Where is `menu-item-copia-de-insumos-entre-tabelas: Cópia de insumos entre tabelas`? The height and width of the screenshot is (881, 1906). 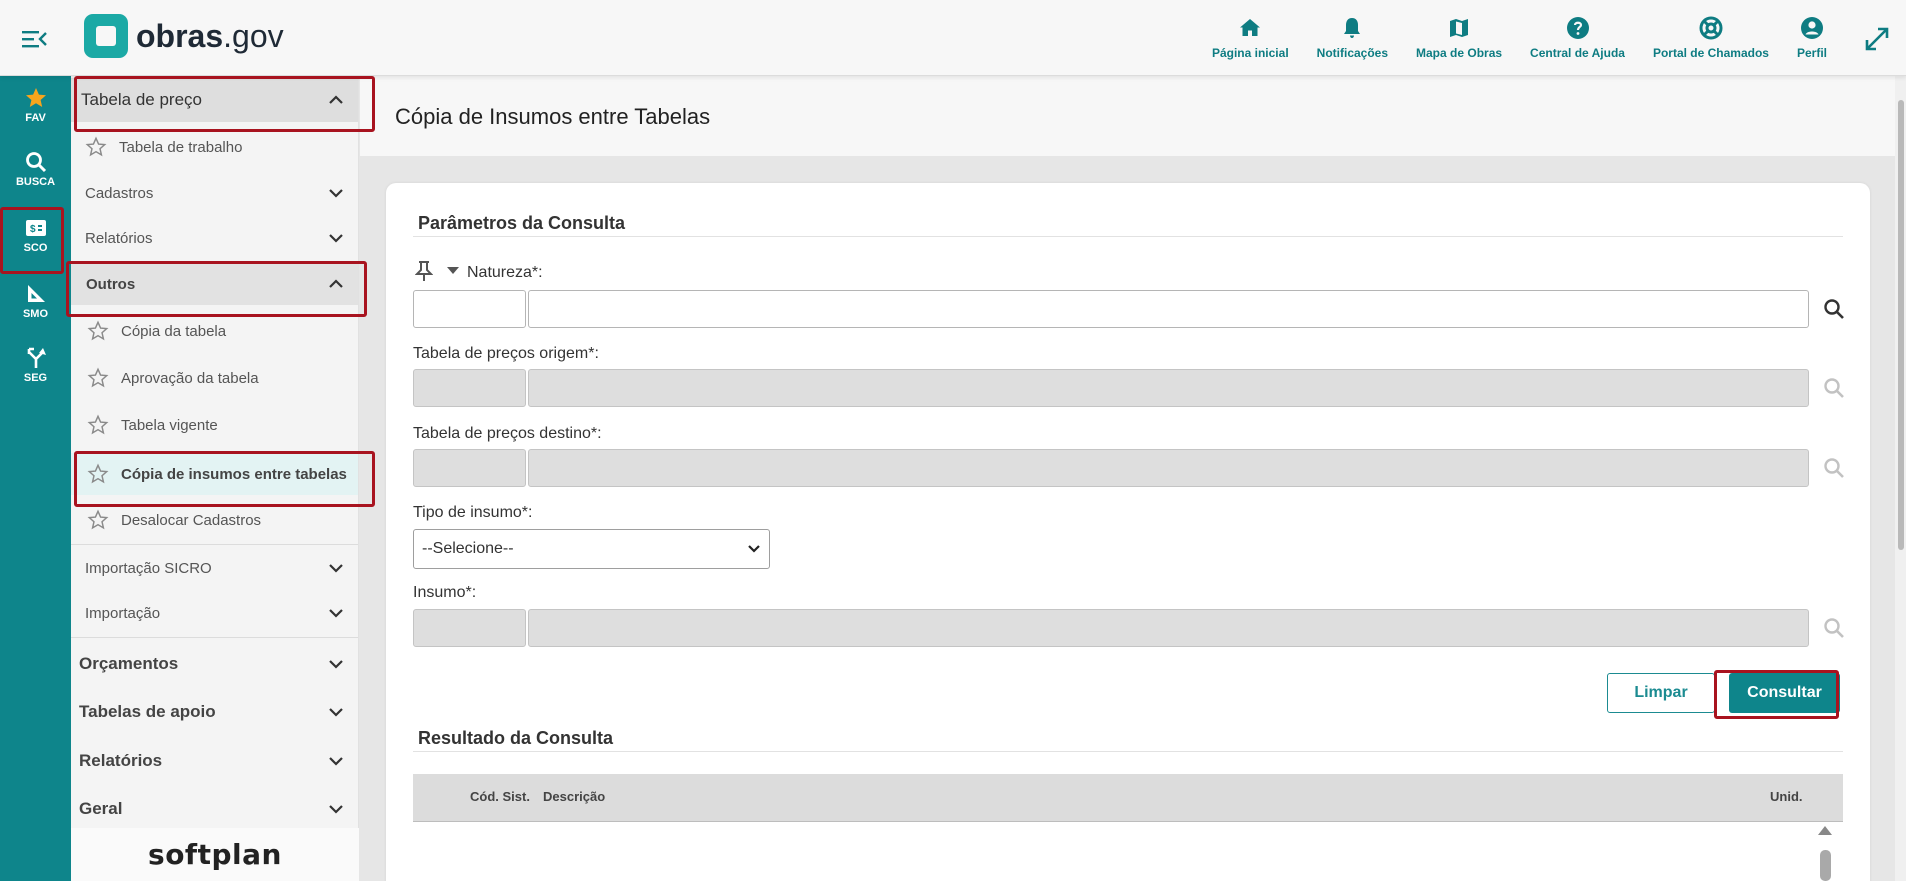
menu-item-copia-de-insumos-entre-tabelas: Cópia de insumos entre tabelas is located at coordinates (214, 474).